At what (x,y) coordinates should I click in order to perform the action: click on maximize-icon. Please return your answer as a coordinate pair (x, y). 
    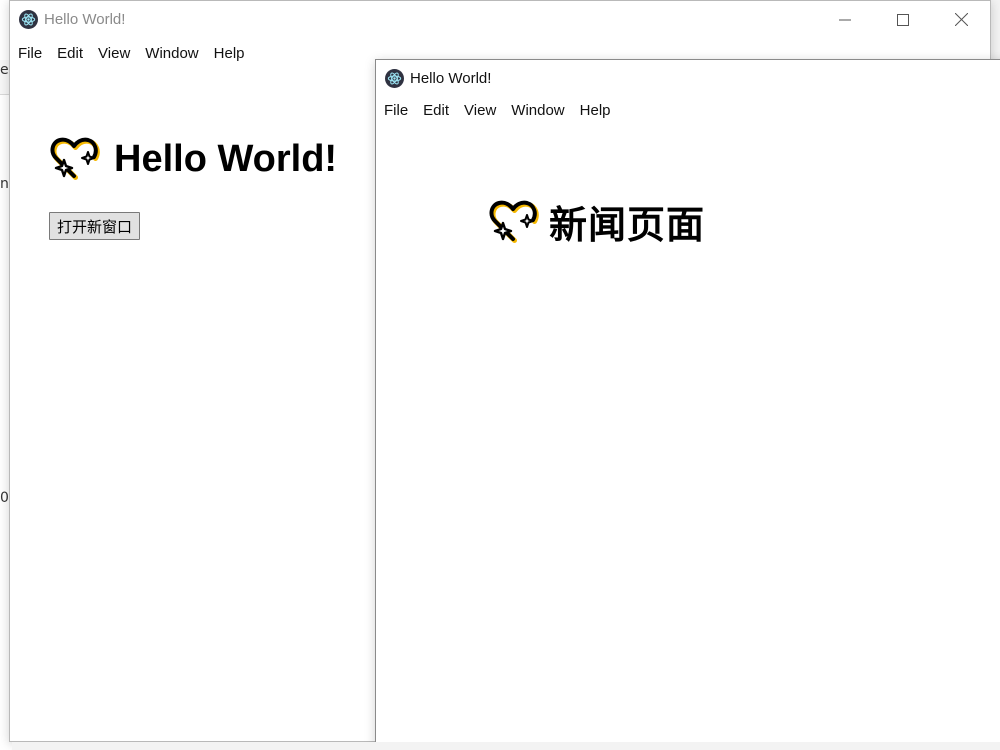
    Looking at the image, I should click on (903, 19).